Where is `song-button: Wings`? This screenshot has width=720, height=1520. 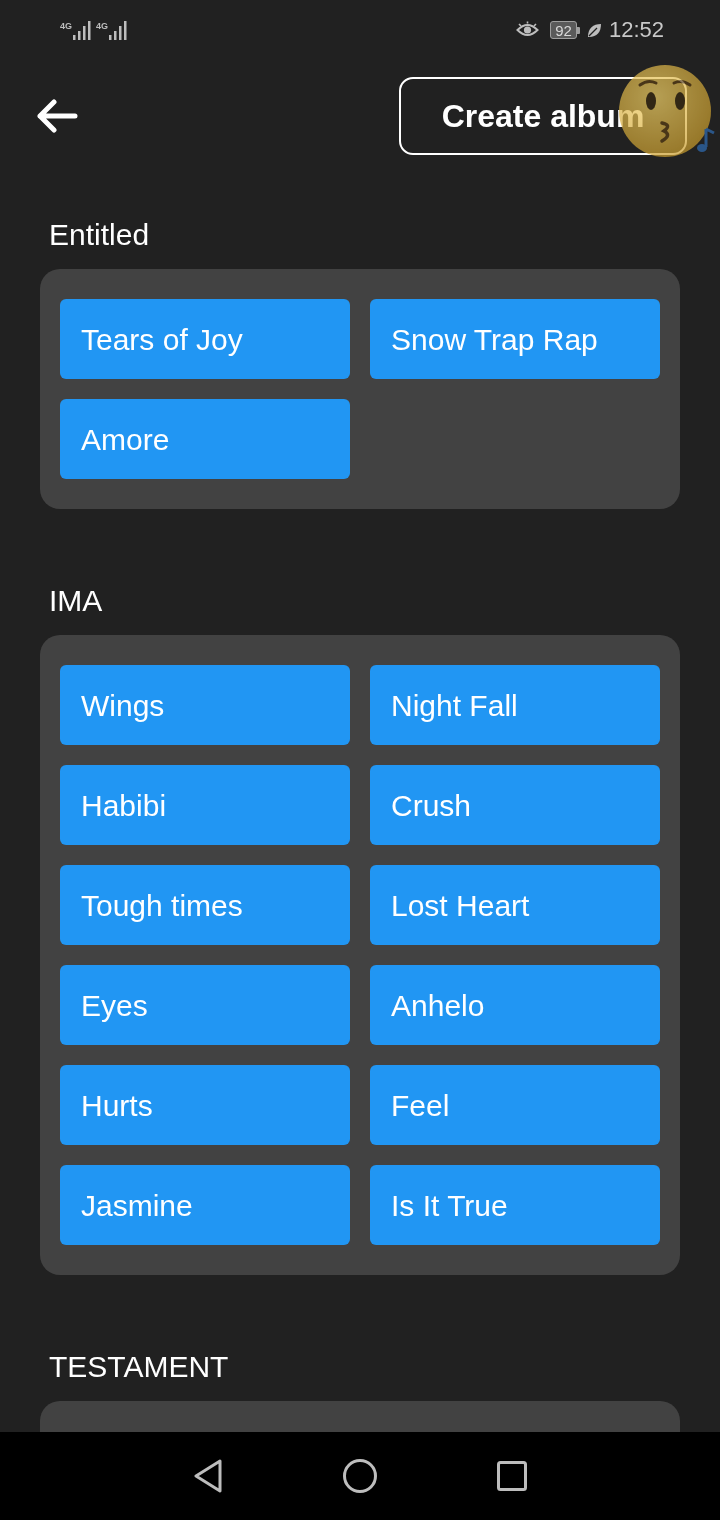
song-button: Wings is located at coordinates (205, 705).